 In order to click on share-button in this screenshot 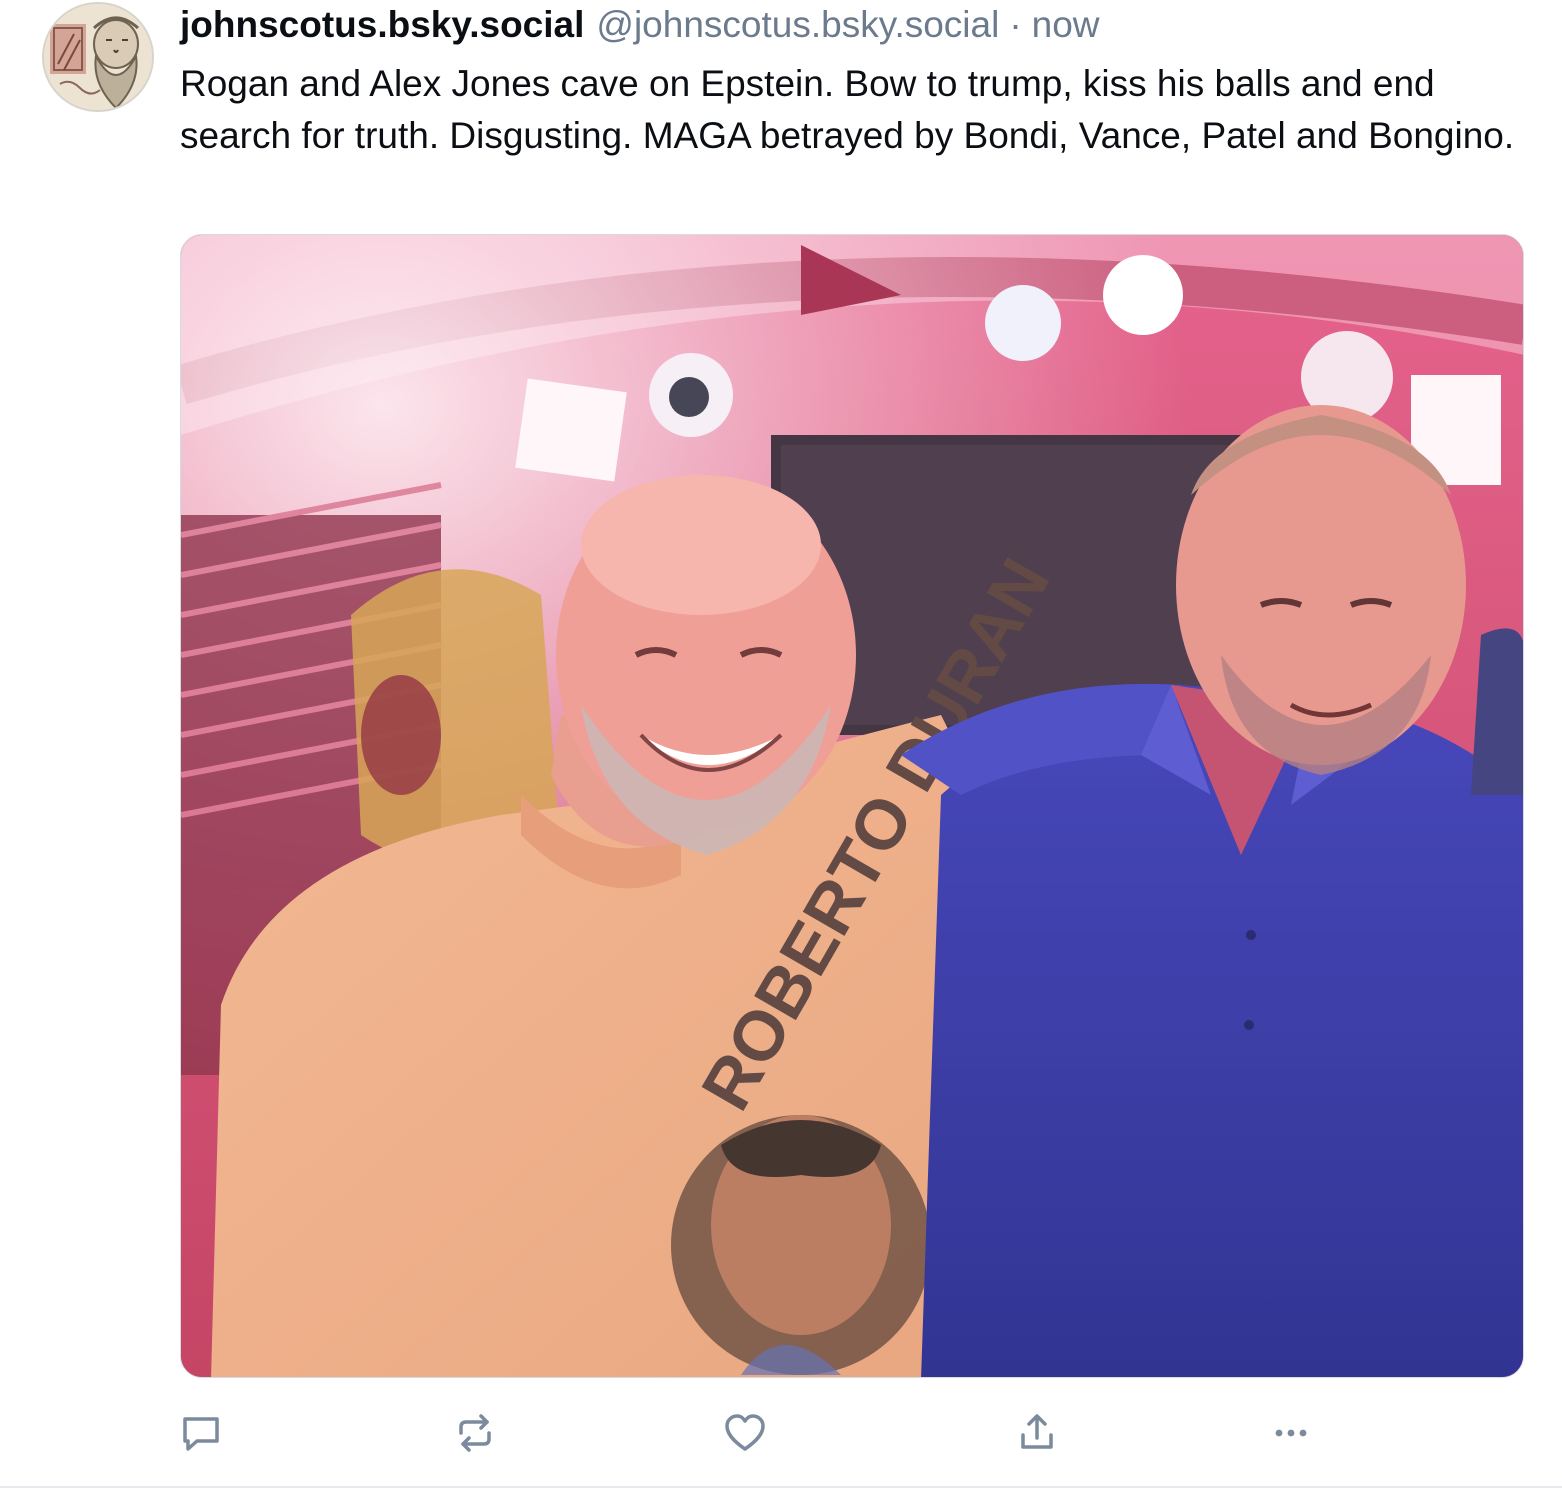, I will do `click(1037, 1433)`.